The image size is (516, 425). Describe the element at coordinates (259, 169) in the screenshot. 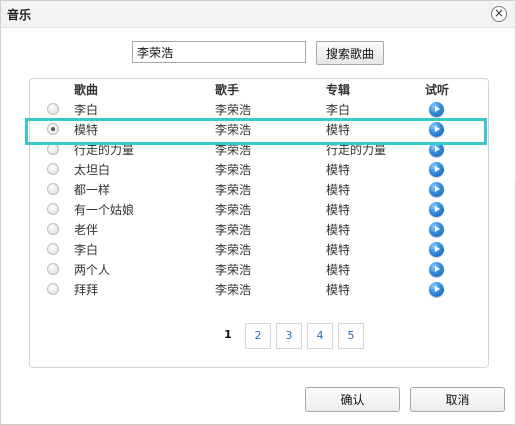

I see `table-row: 太坦白 李荣浩 模特` at that location.